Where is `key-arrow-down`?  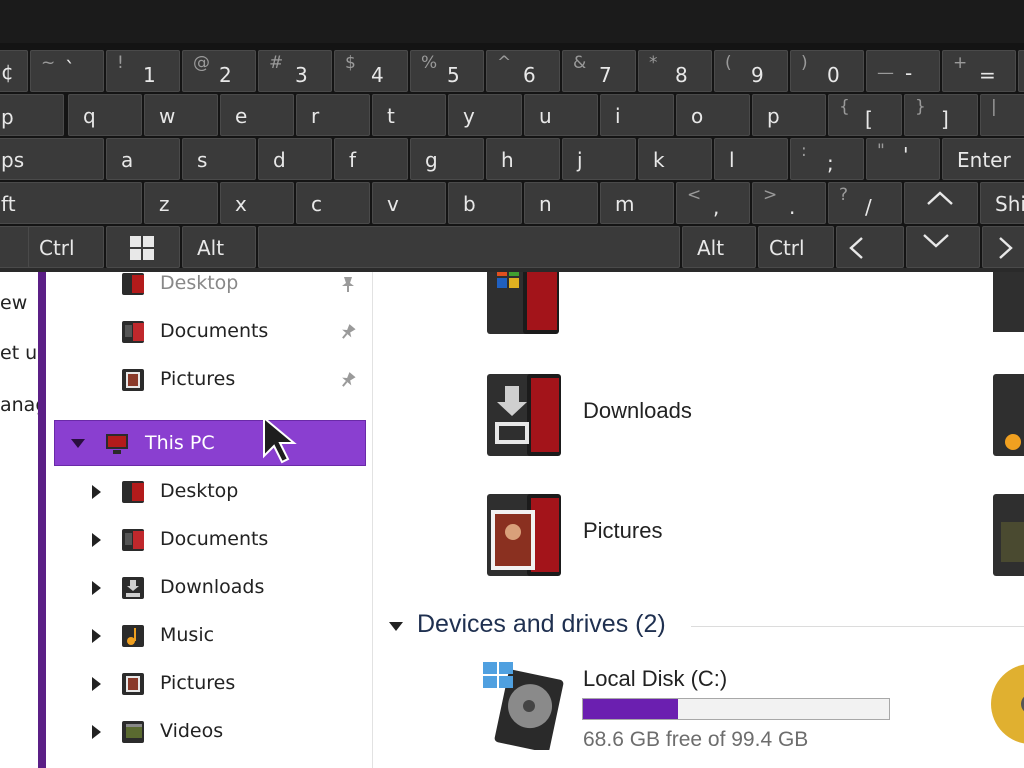
key-arrow-down is located at coordinates (943, 247).